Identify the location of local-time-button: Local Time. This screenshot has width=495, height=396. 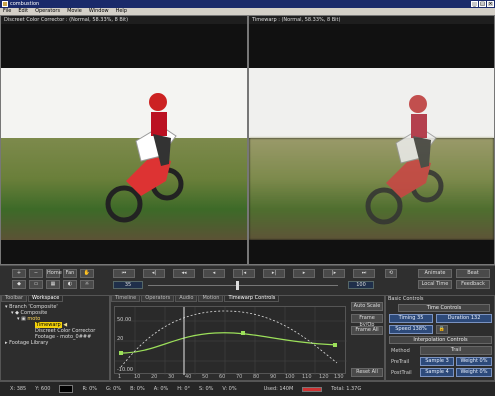
(435, 284).